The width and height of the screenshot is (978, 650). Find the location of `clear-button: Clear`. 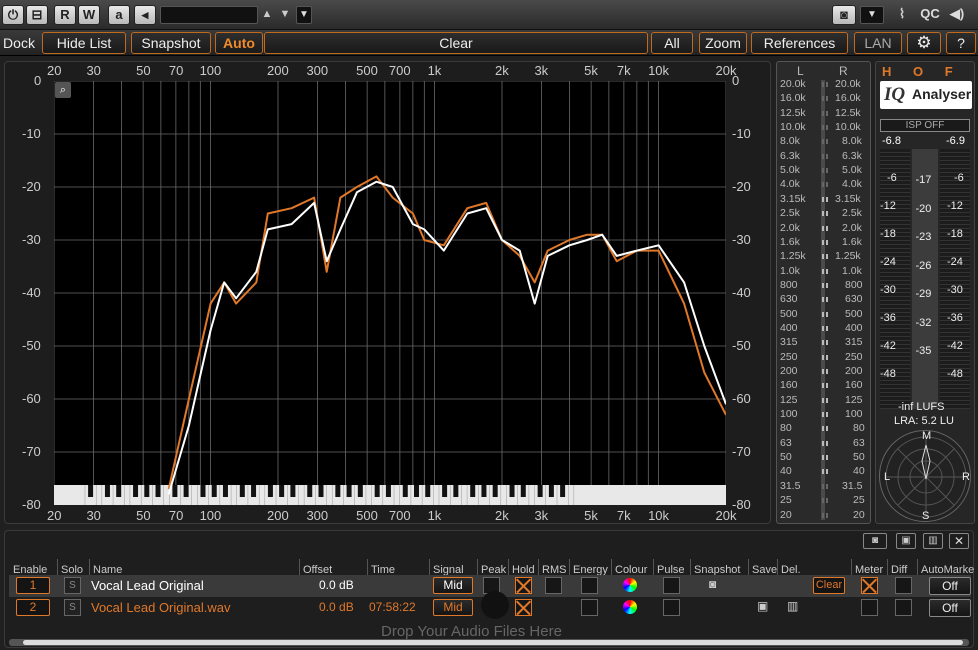

clear-button: Clear is located at coordinates (456, 43).